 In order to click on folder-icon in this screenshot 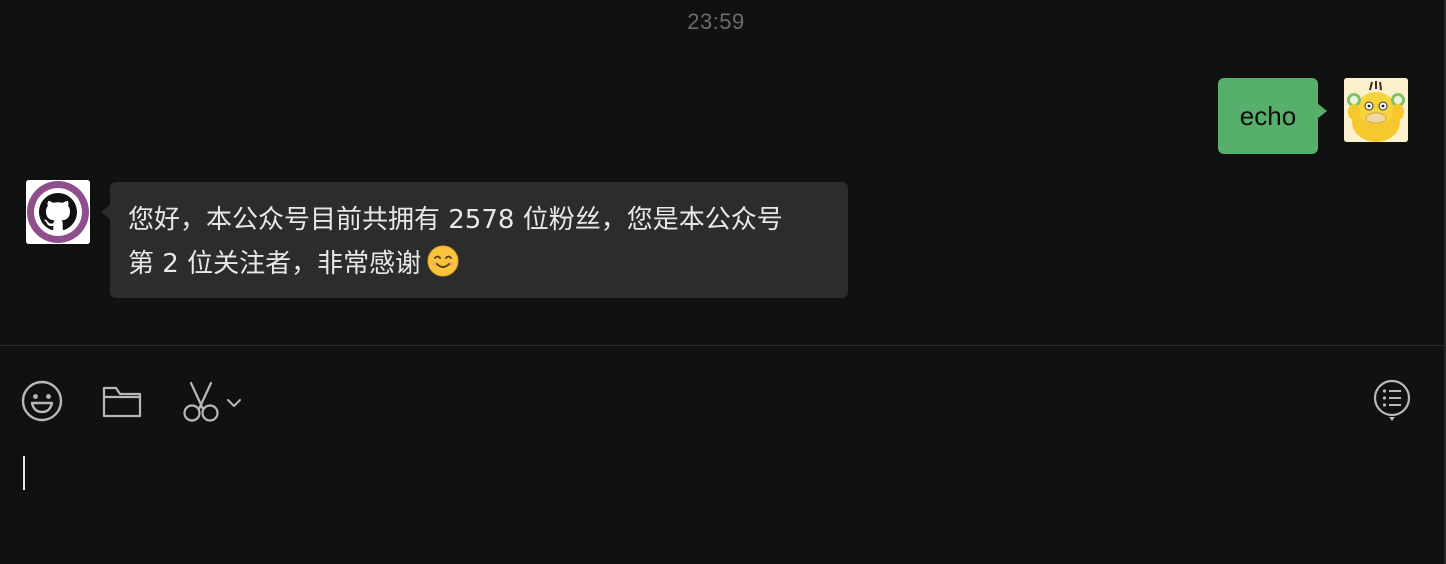, I will do `click(122, 402)`.